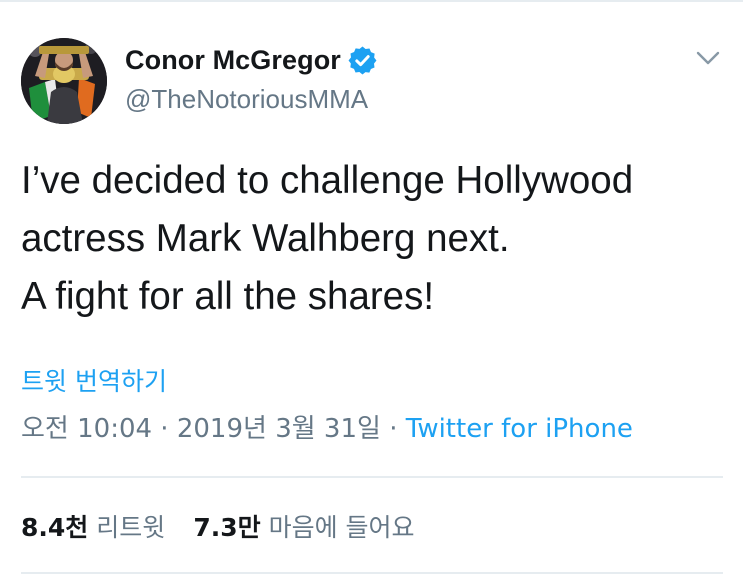  I want to click on display-name-row: Conor McGregor, so click(251, 60).